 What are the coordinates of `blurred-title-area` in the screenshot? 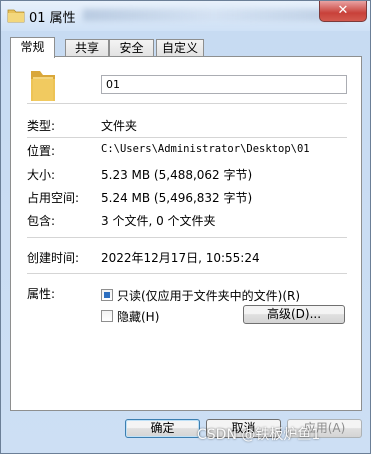 It's located at (213, 15).